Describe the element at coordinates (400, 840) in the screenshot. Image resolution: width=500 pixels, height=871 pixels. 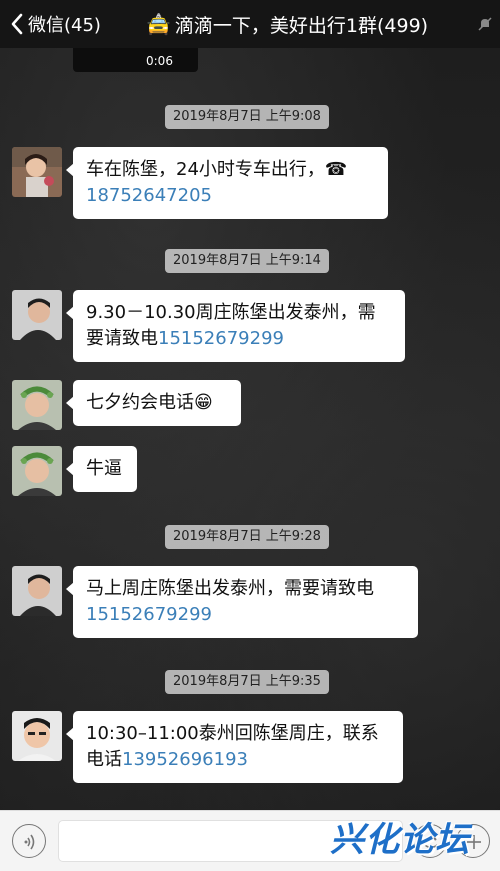
I see `watermark-logo: 兴化论坛` at that location.